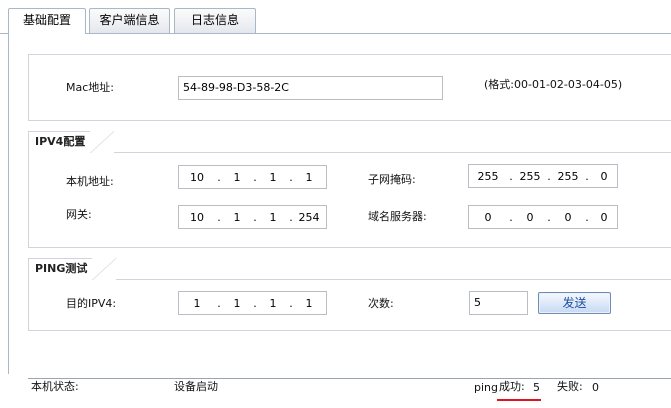 This screenshot has width=671, height=408. What do you see at coordinates (60, 269) in the screenshot?
I see `ping-group-title: PING测试` at bounding box center [60, 269].